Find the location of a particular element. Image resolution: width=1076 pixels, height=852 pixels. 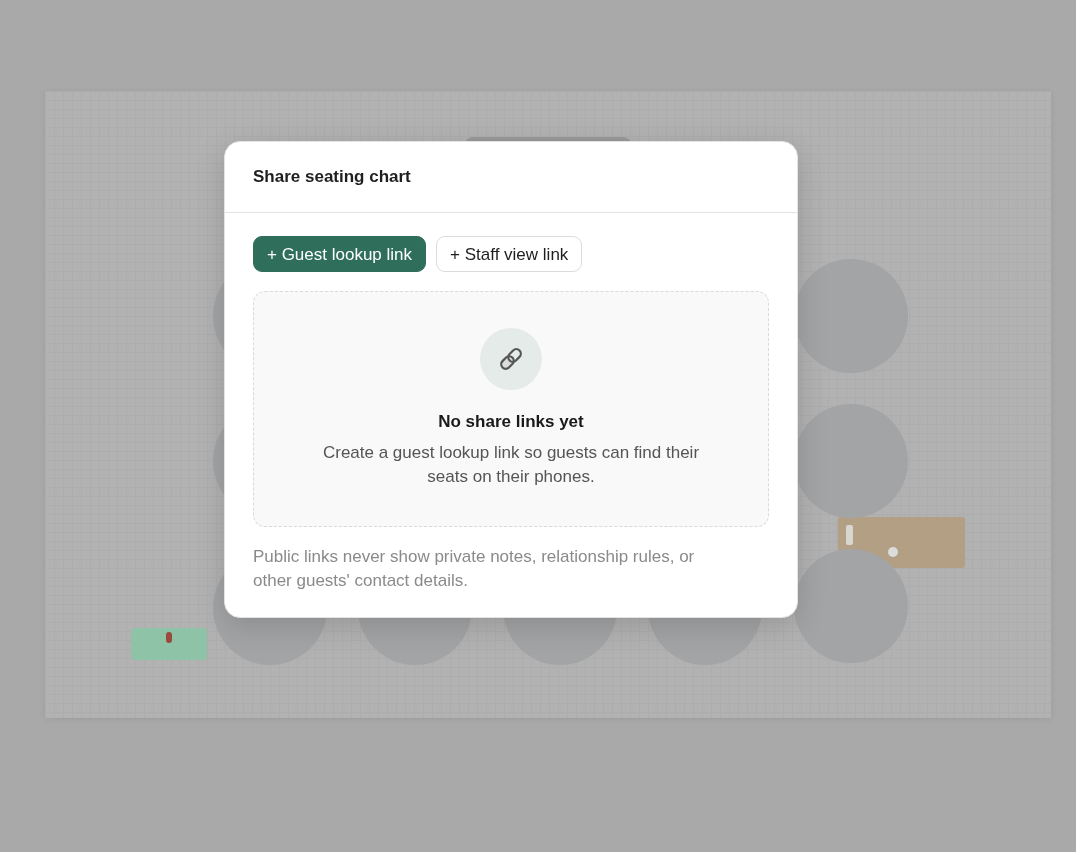

create-link-button: + Staff view link is located at coordinates (509, 254).